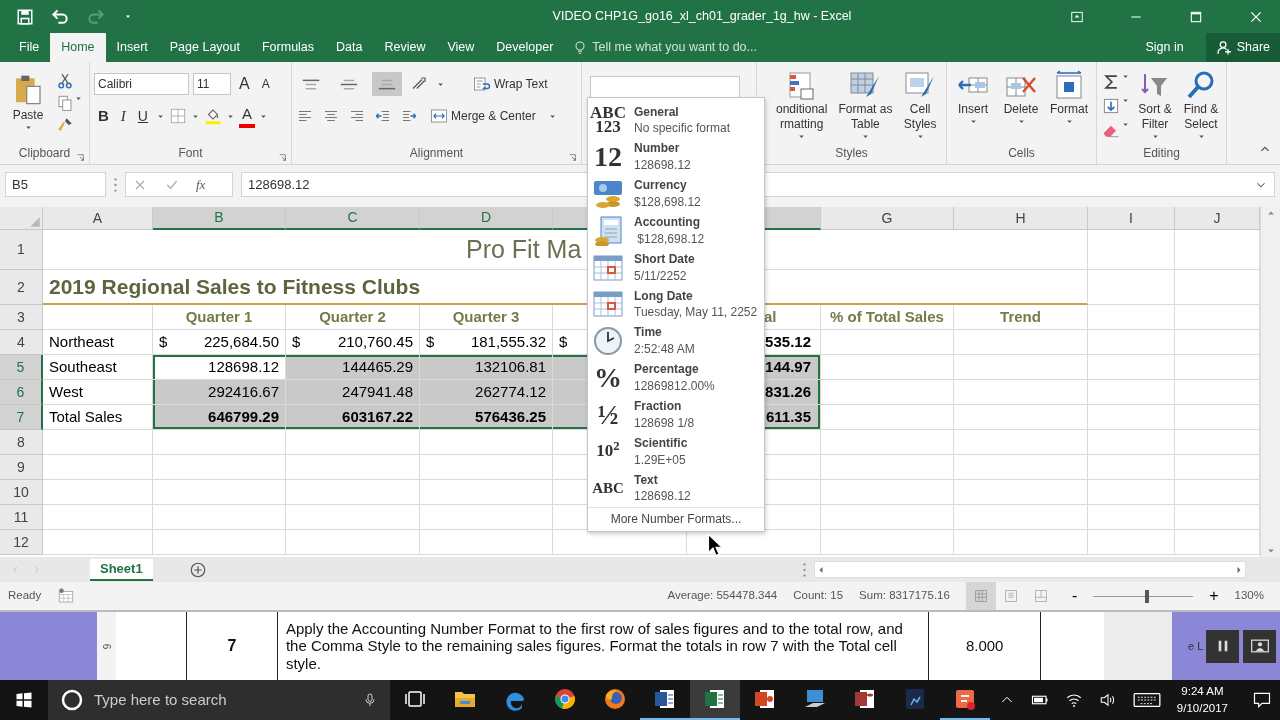  Describe the element at coordinates (1249, 596) in the screenshot. I see `zoom-level: 130%` at that location.